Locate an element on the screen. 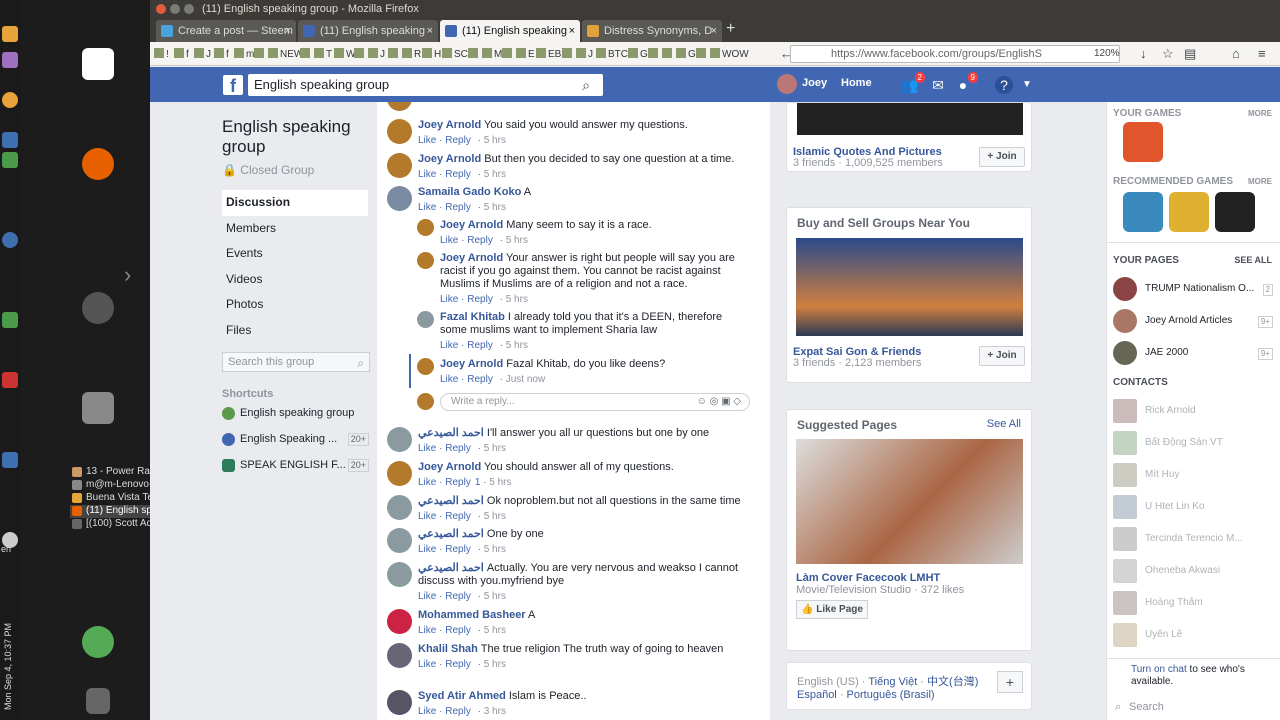 The image size is (1280, 720). bookmark-item: m is located at coordinates (244, 54).